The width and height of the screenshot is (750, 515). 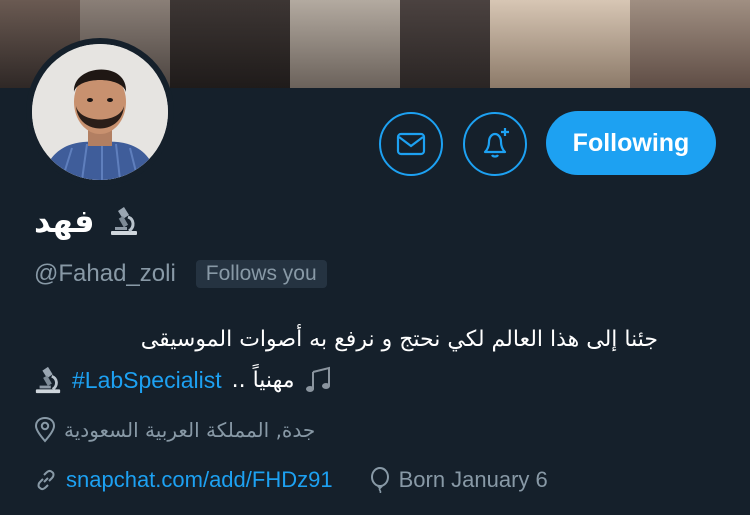 I want to click on location-pin-icon, so click(x=45, y=430).